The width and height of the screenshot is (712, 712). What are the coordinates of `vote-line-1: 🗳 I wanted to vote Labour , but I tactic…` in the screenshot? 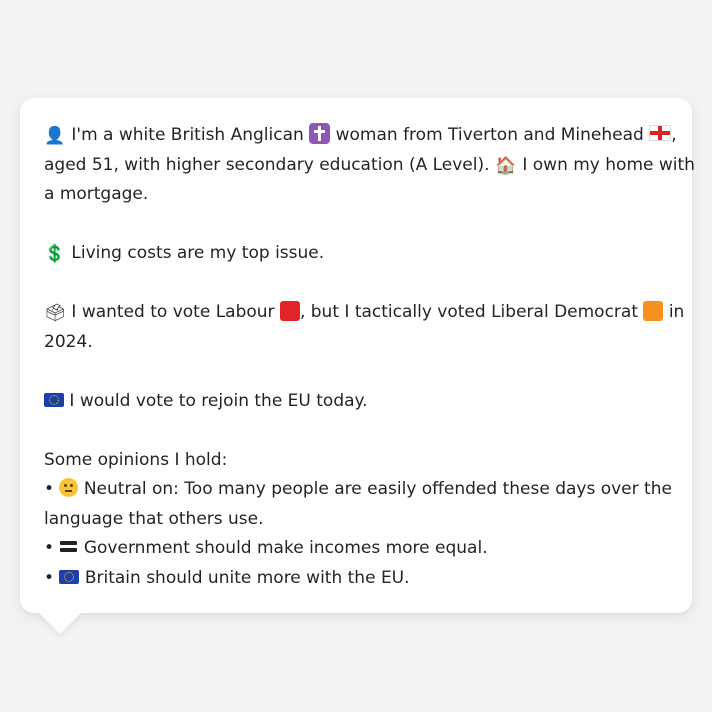 It's located at (364, 313).